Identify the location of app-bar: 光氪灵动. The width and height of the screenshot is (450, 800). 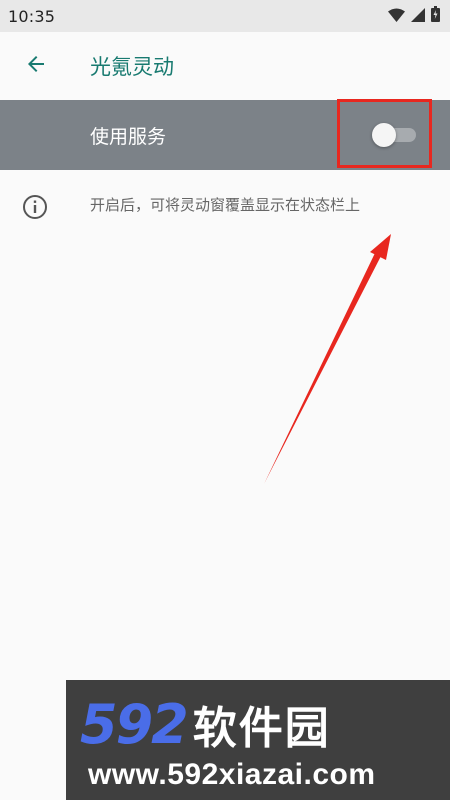
(225, 66).